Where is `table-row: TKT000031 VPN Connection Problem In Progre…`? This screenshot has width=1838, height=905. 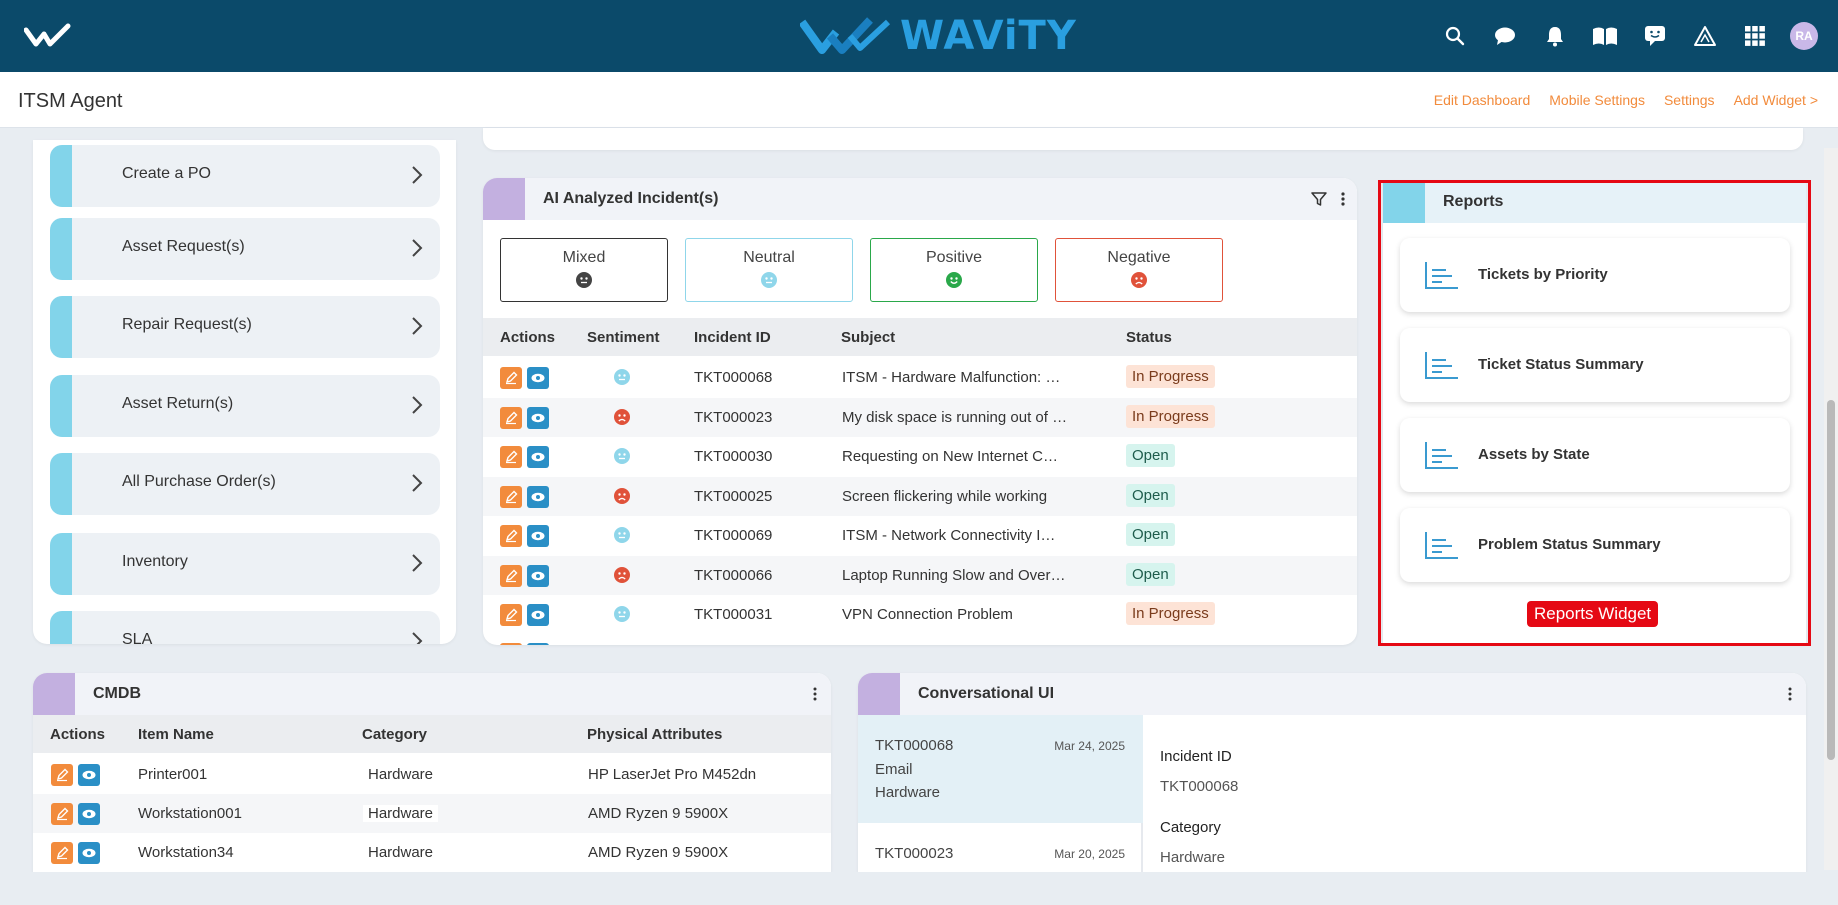 table-row: TKT000031 VPN Connection Problem In Progre… is located at coordinates (920, 614).